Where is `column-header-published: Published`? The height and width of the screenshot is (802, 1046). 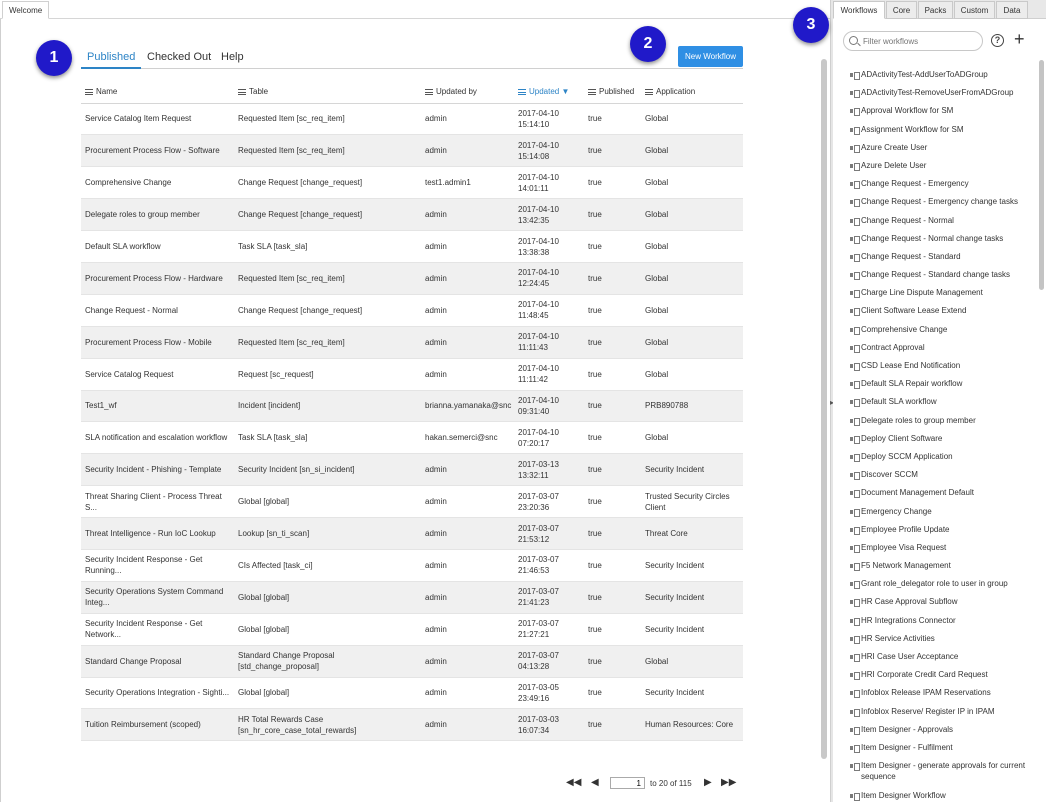 column-header-published: Published is located at coordinates (612, 92).